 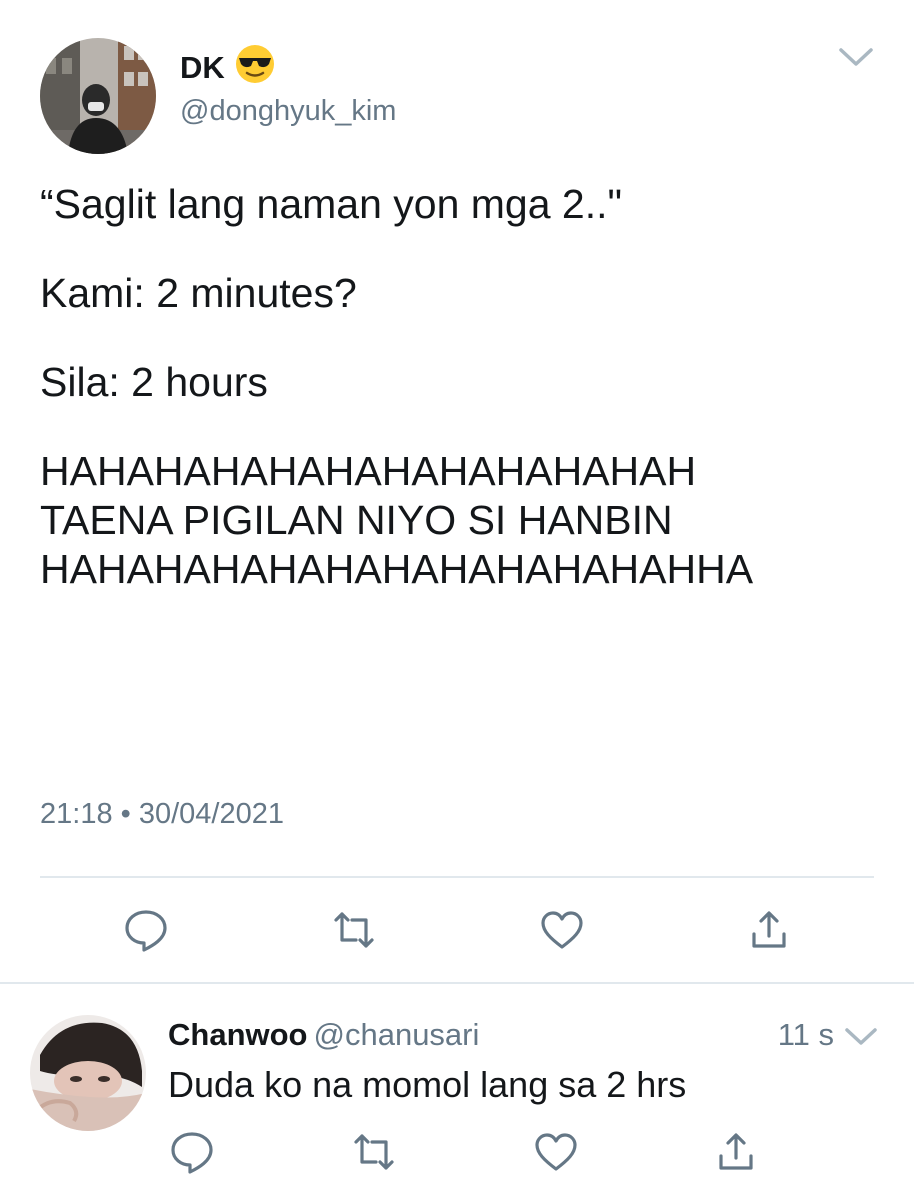 What do you see at coordinates (255, 68) in the screenshot?
I see `sunglasses-emoji-icon` at bounding box center [255, 68].